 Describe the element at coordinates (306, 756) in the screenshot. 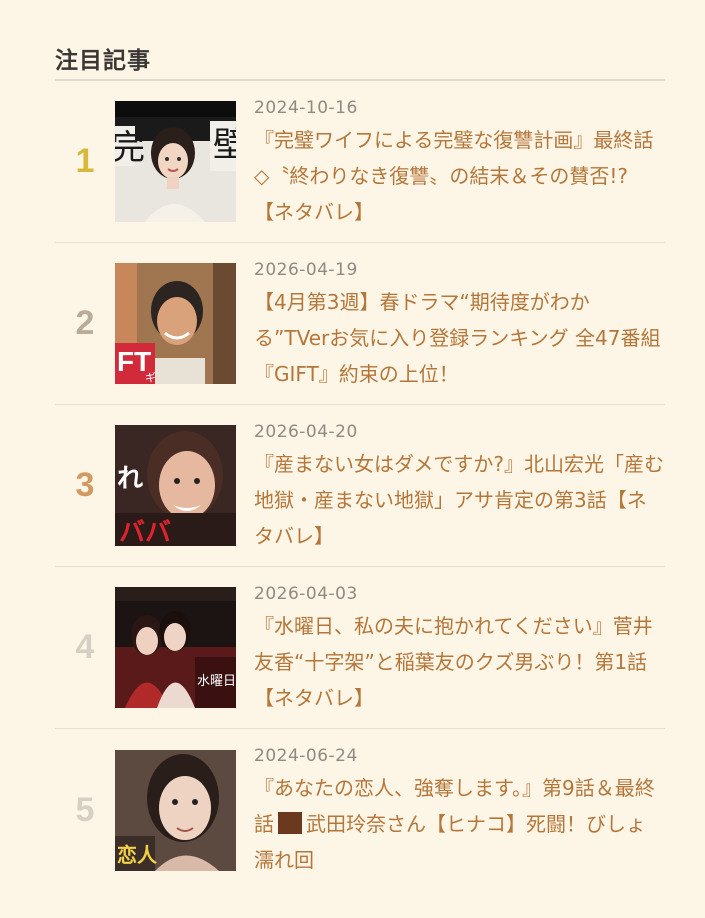

I see `article-date: 2024-06-24` at that location.